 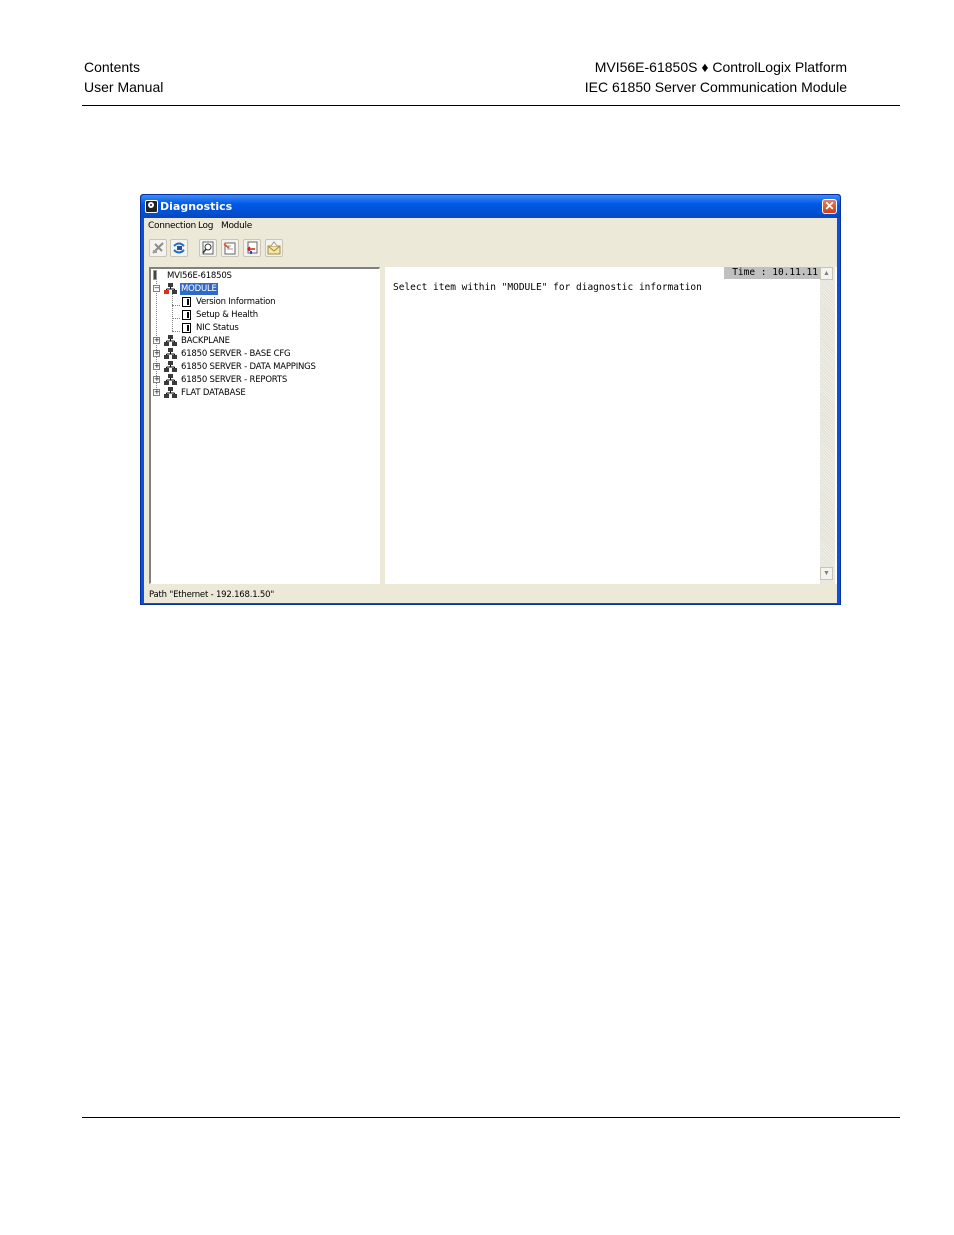 What do you see at coordinates (156, 288) in the screenshot?
I see `collapse-icon: −` at bounding box center [156, 288].